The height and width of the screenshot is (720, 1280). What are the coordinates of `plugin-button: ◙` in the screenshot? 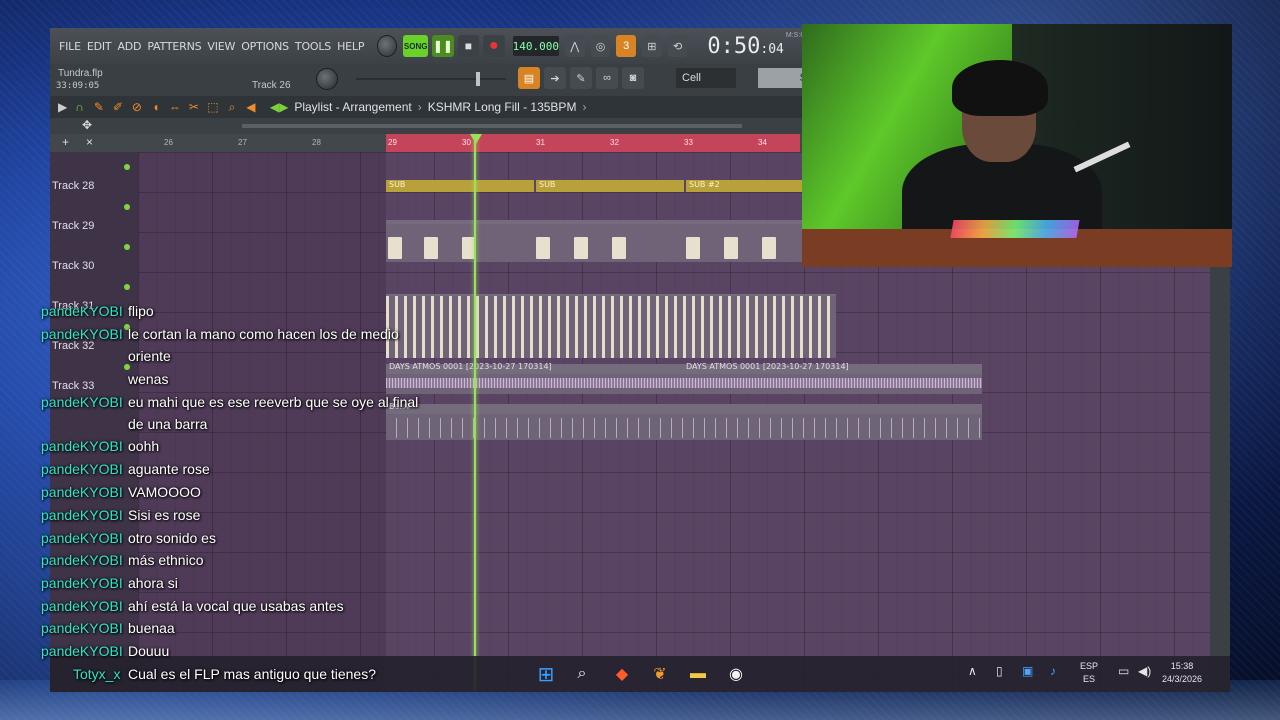 It's located at (633, 78).